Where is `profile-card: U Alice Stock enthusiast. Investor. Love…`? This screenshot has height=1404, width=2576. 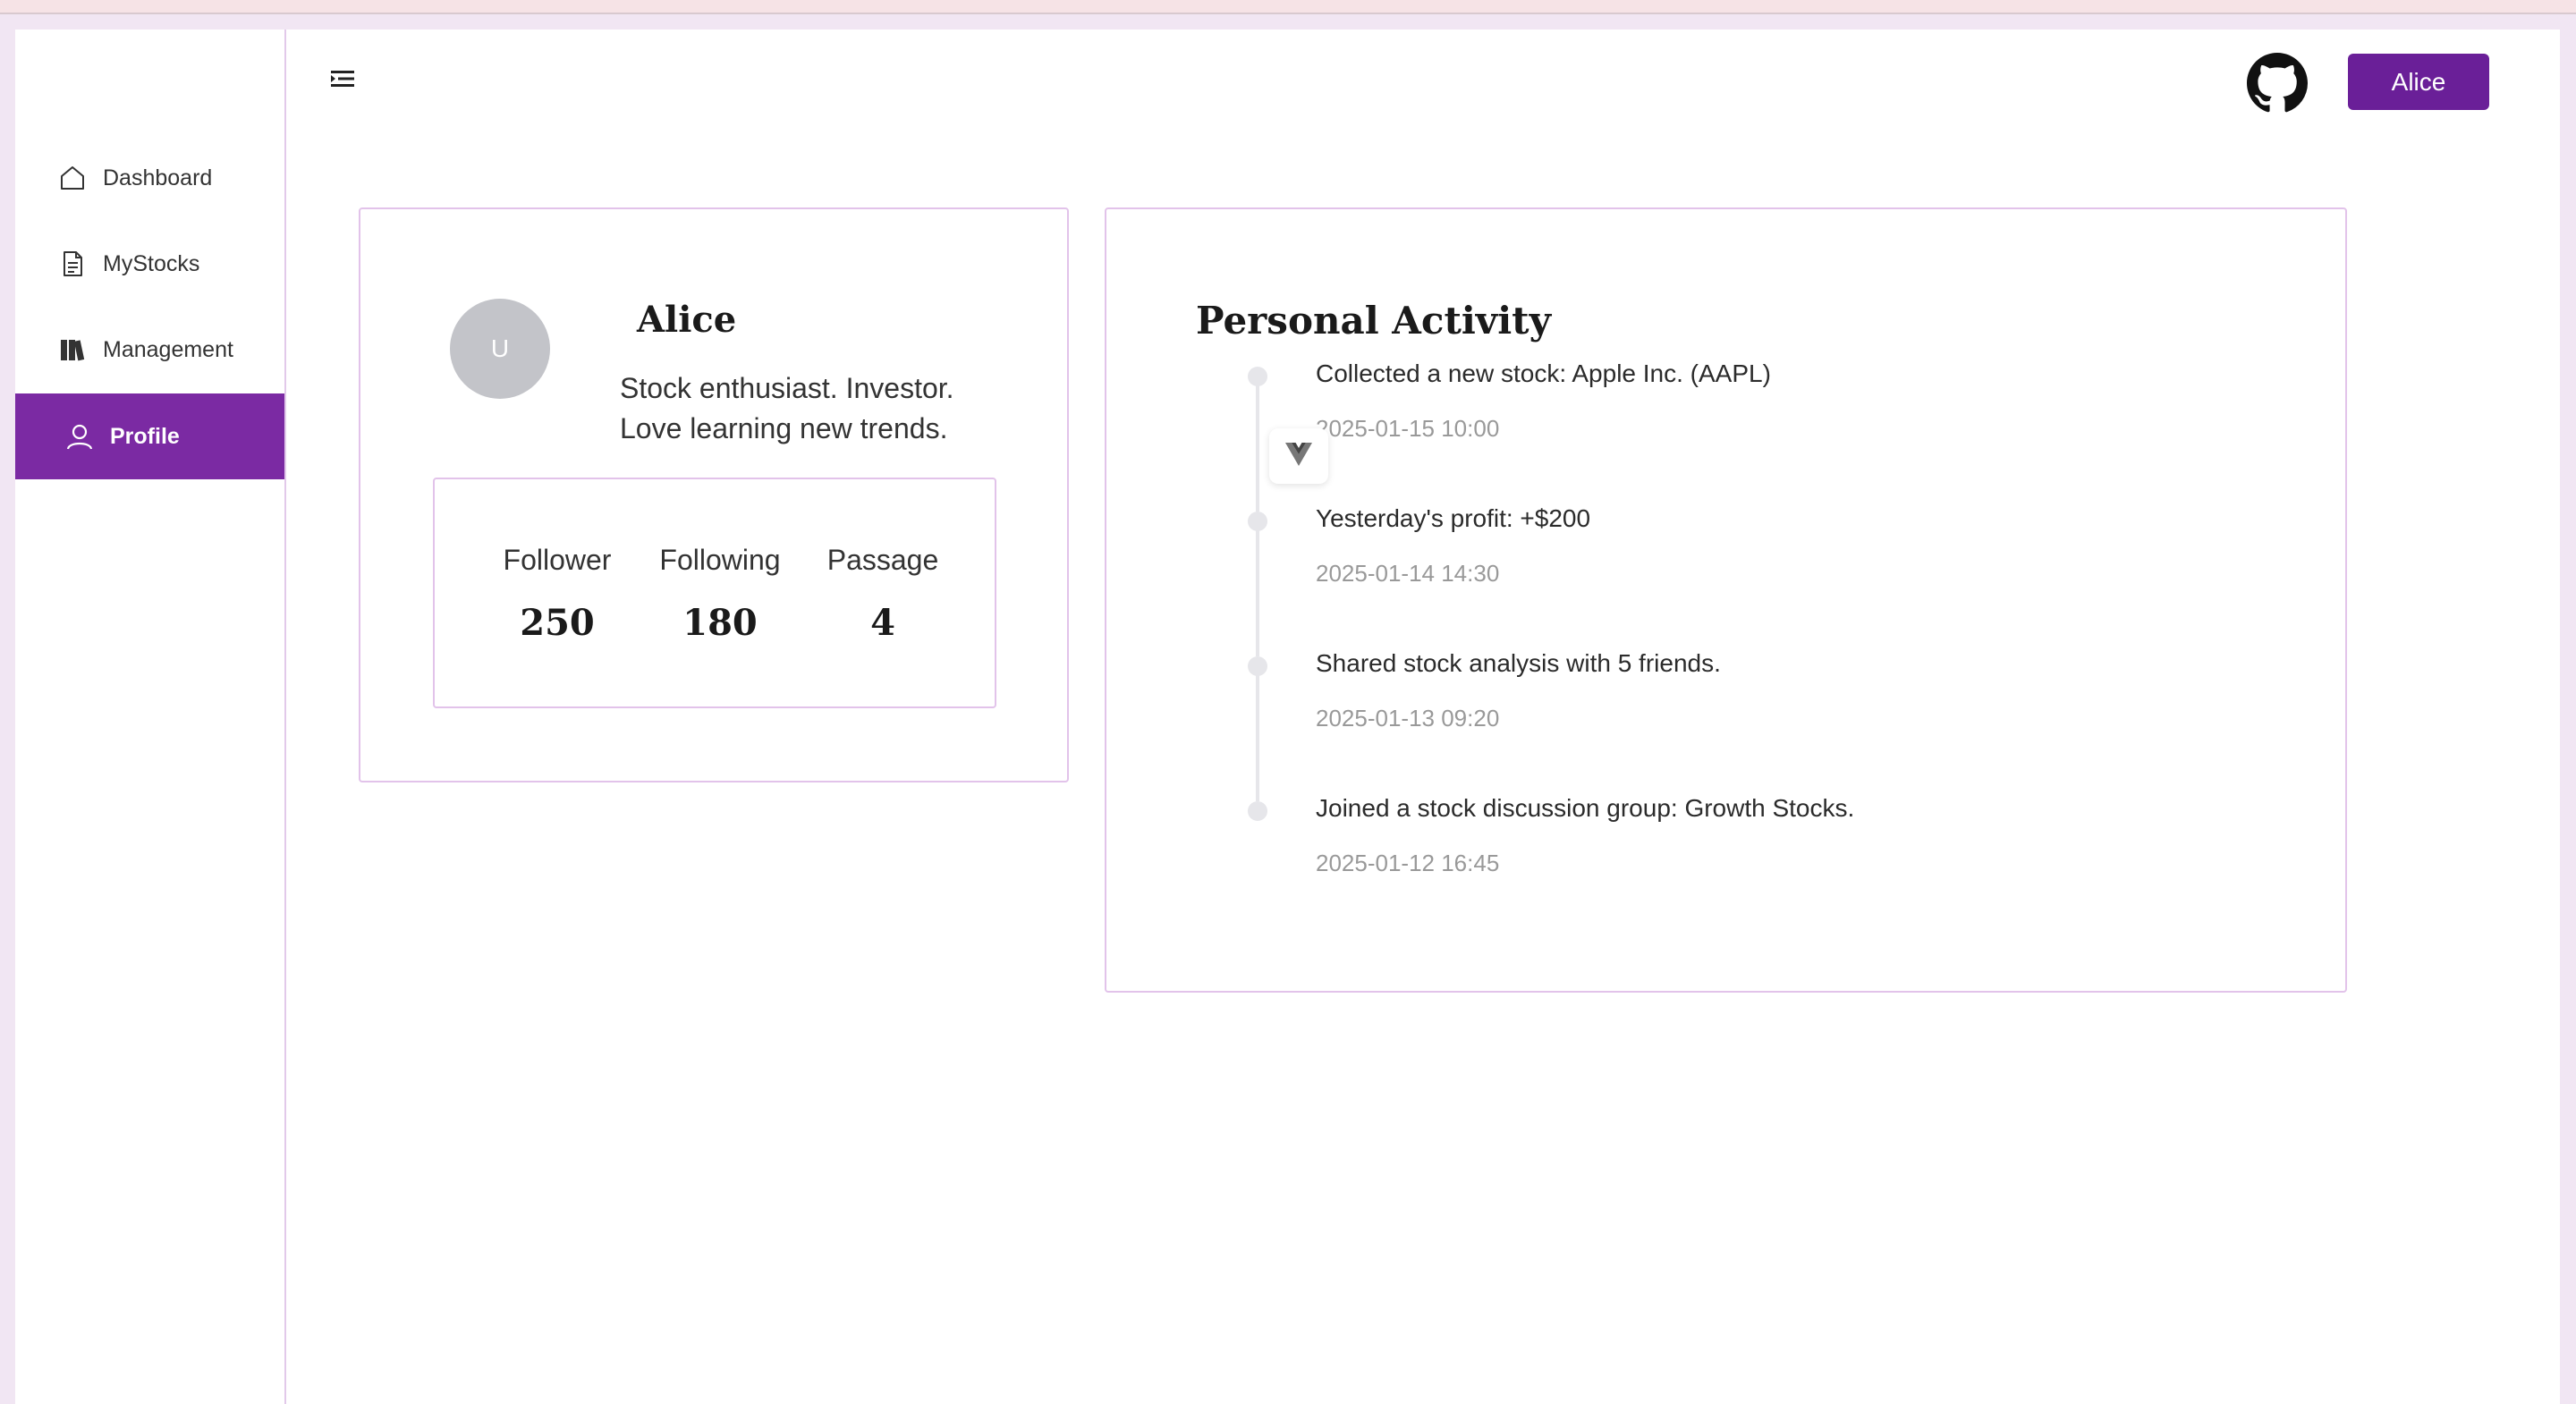 profile-card: U Alice Stock enthusiast. Investor. Love… is located at coordinates (714, 495).